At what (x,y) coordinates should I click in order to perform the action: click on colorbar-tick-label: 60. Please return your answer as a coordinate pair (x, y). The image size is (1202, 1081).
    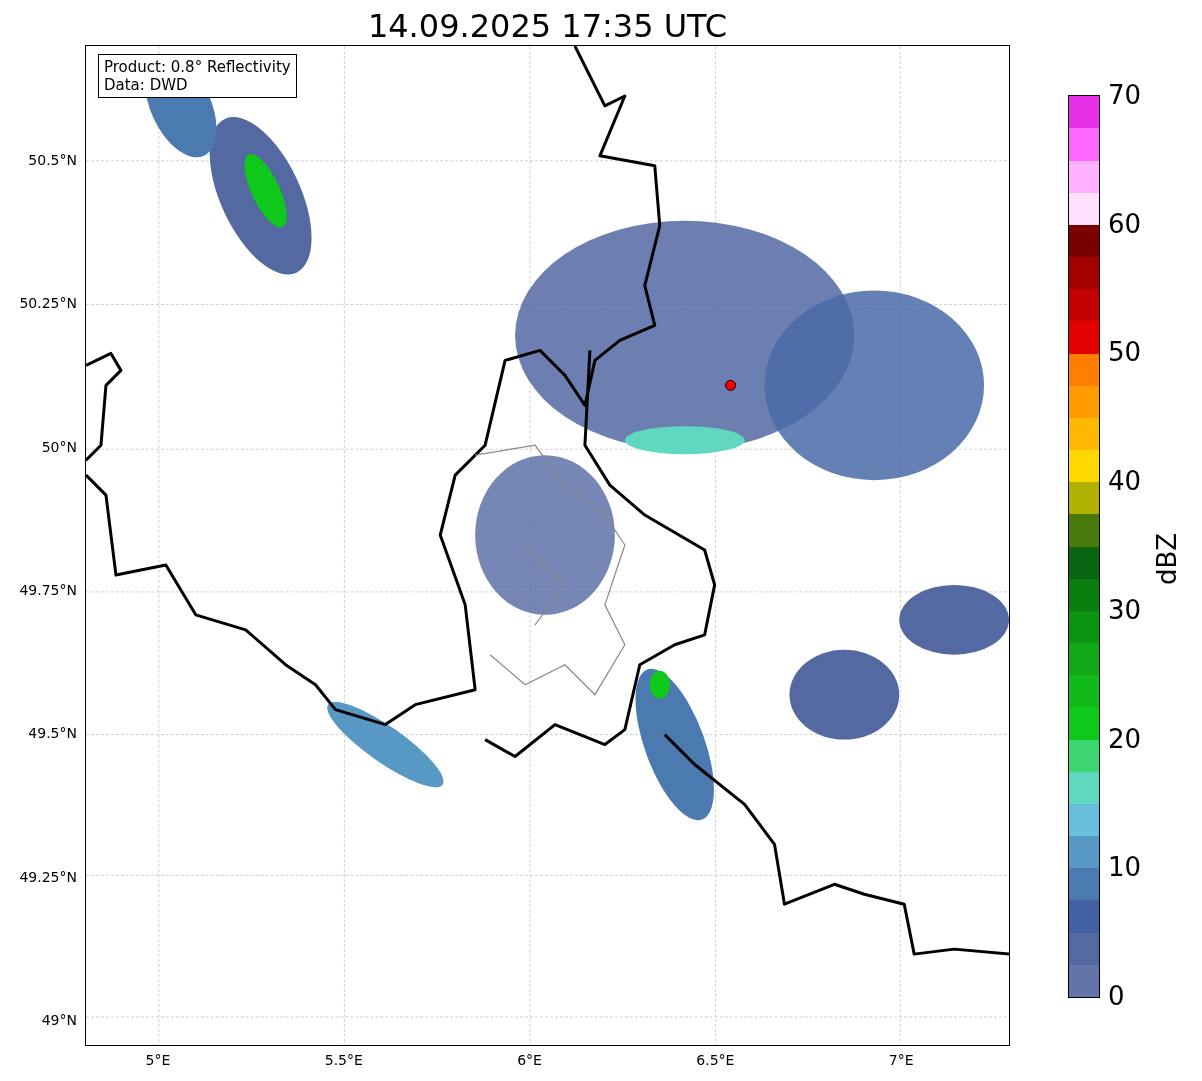
    Looking at the image, I should click on (1125, 223).